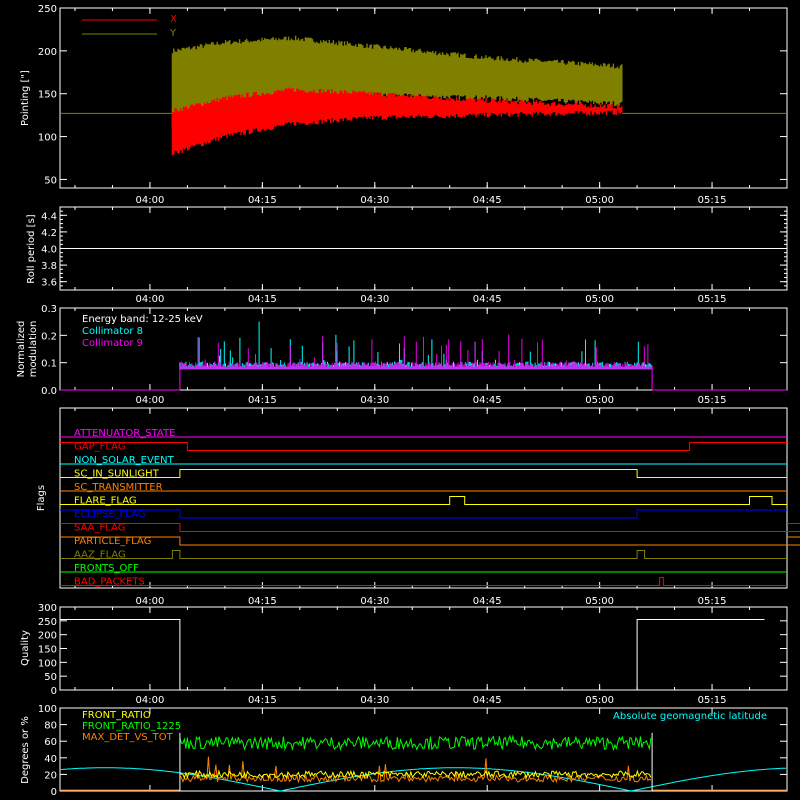 Image resolution: width=800 pixels, height=800 pixels. Describe the element at coordinates (41, 498) in the screenshot. I see `flags-ylabel: Flags` at that location.